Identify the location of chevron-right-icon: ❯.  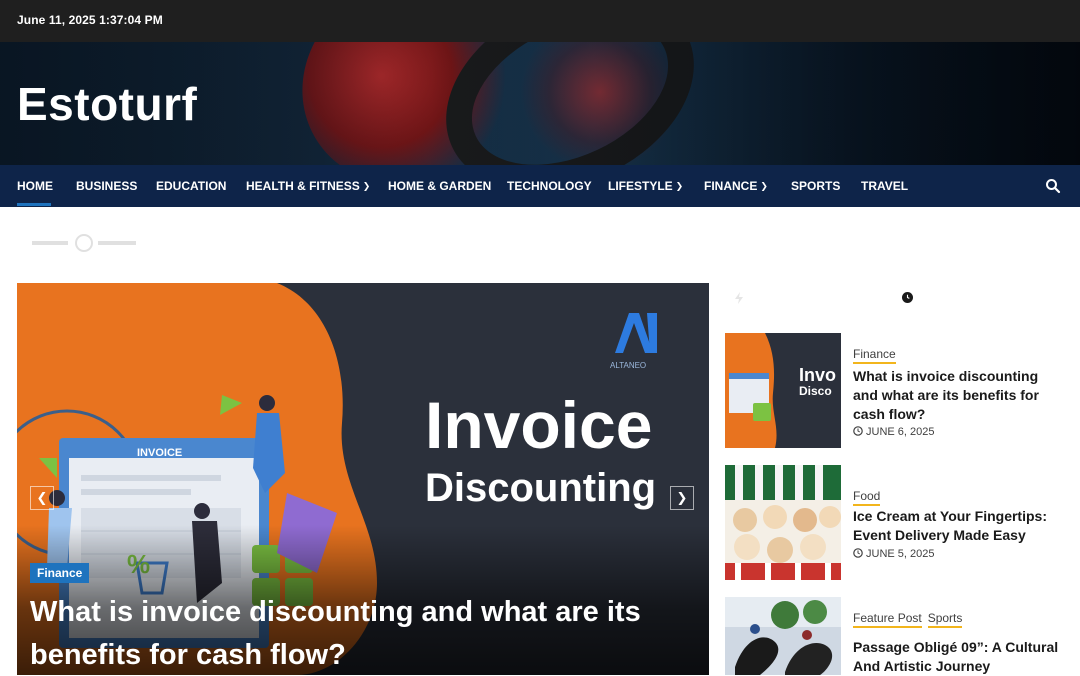
(682, 497).